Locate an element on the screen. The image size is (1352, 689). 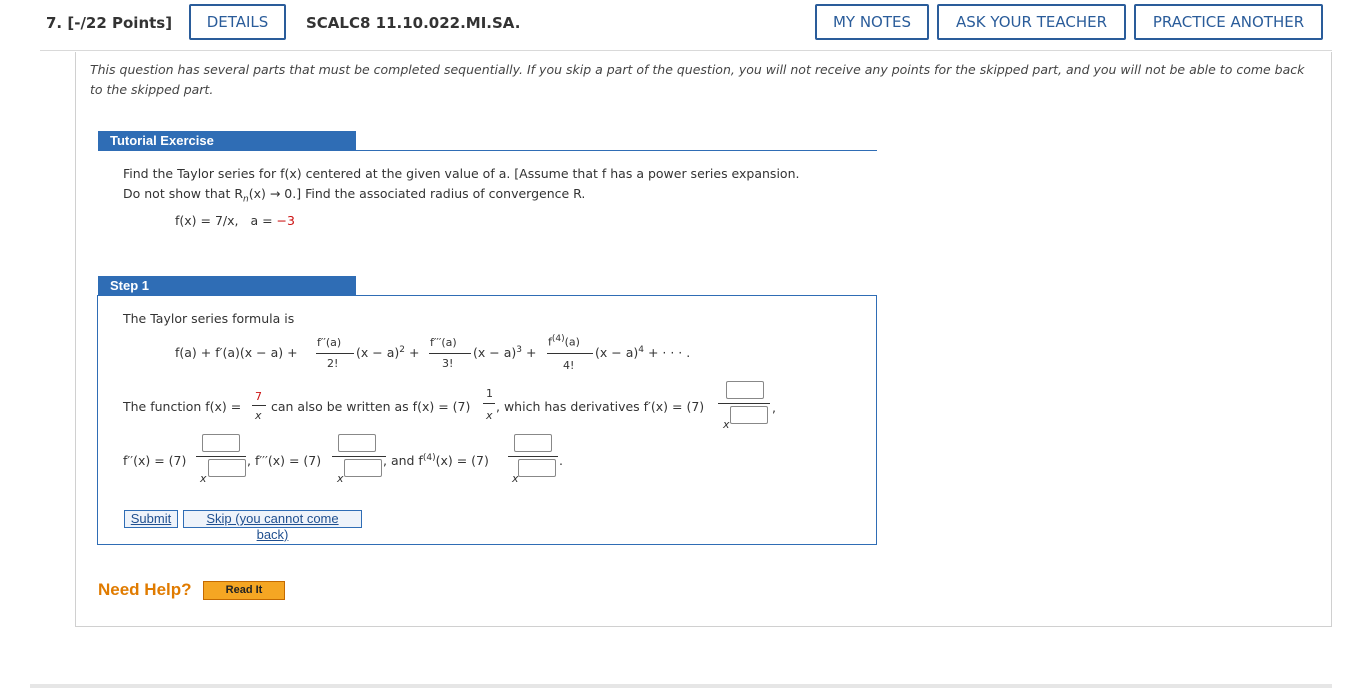
f2-exponent-input is located at coordinates (227, 468).